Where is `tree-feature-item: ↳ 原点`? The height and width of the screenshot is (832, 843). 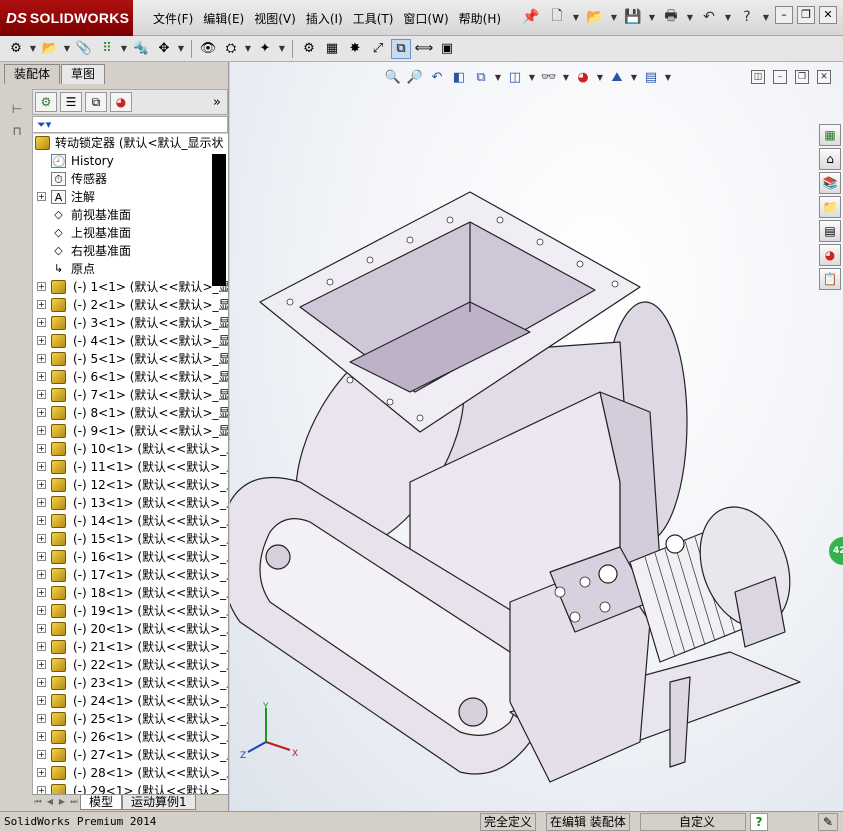 tree-feature-item: ↳ 原点 is located at coordinates (130, 269).